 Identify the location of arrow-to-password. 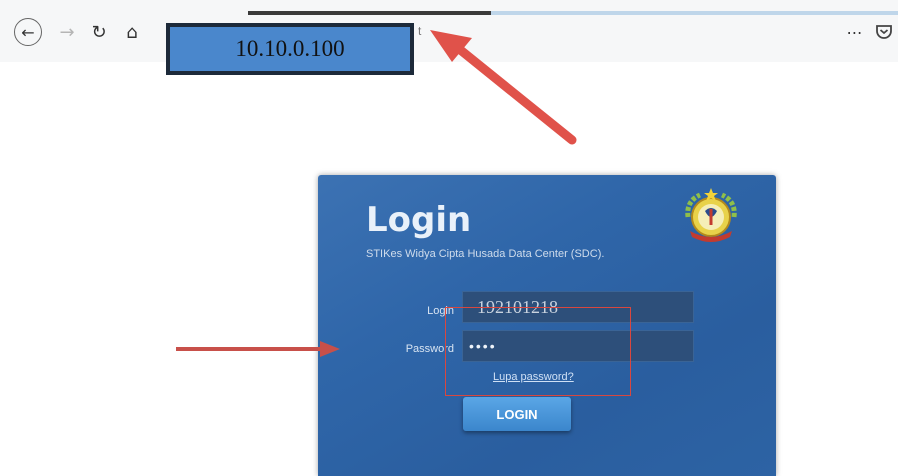
(258, 349).